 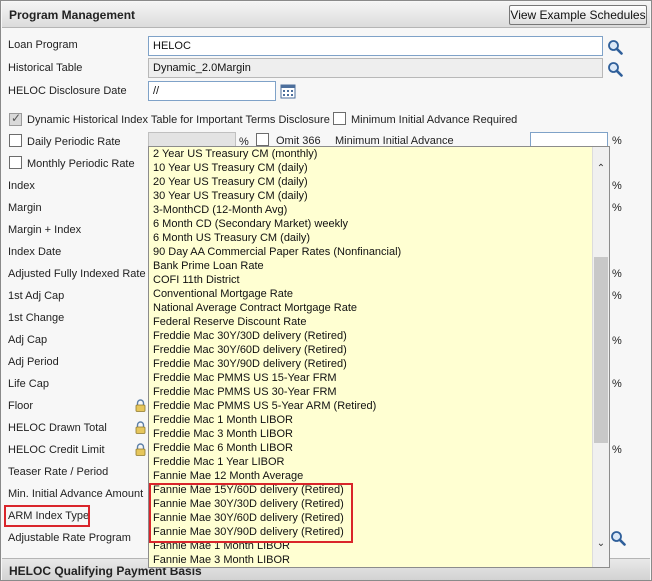 I want to click on teaser-rate-period-label: Teaser Rate / Period, so click(x=58, y=472).